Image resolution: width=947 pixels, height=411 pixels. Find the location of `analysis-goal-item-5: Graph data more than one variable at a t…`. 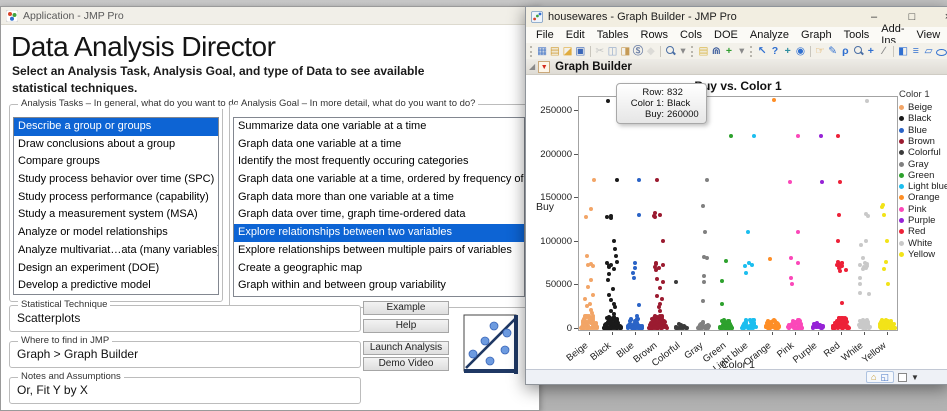

analysis-goal-item-5: Graph data more than one variable at a t… is located at coordinates (379, 198).